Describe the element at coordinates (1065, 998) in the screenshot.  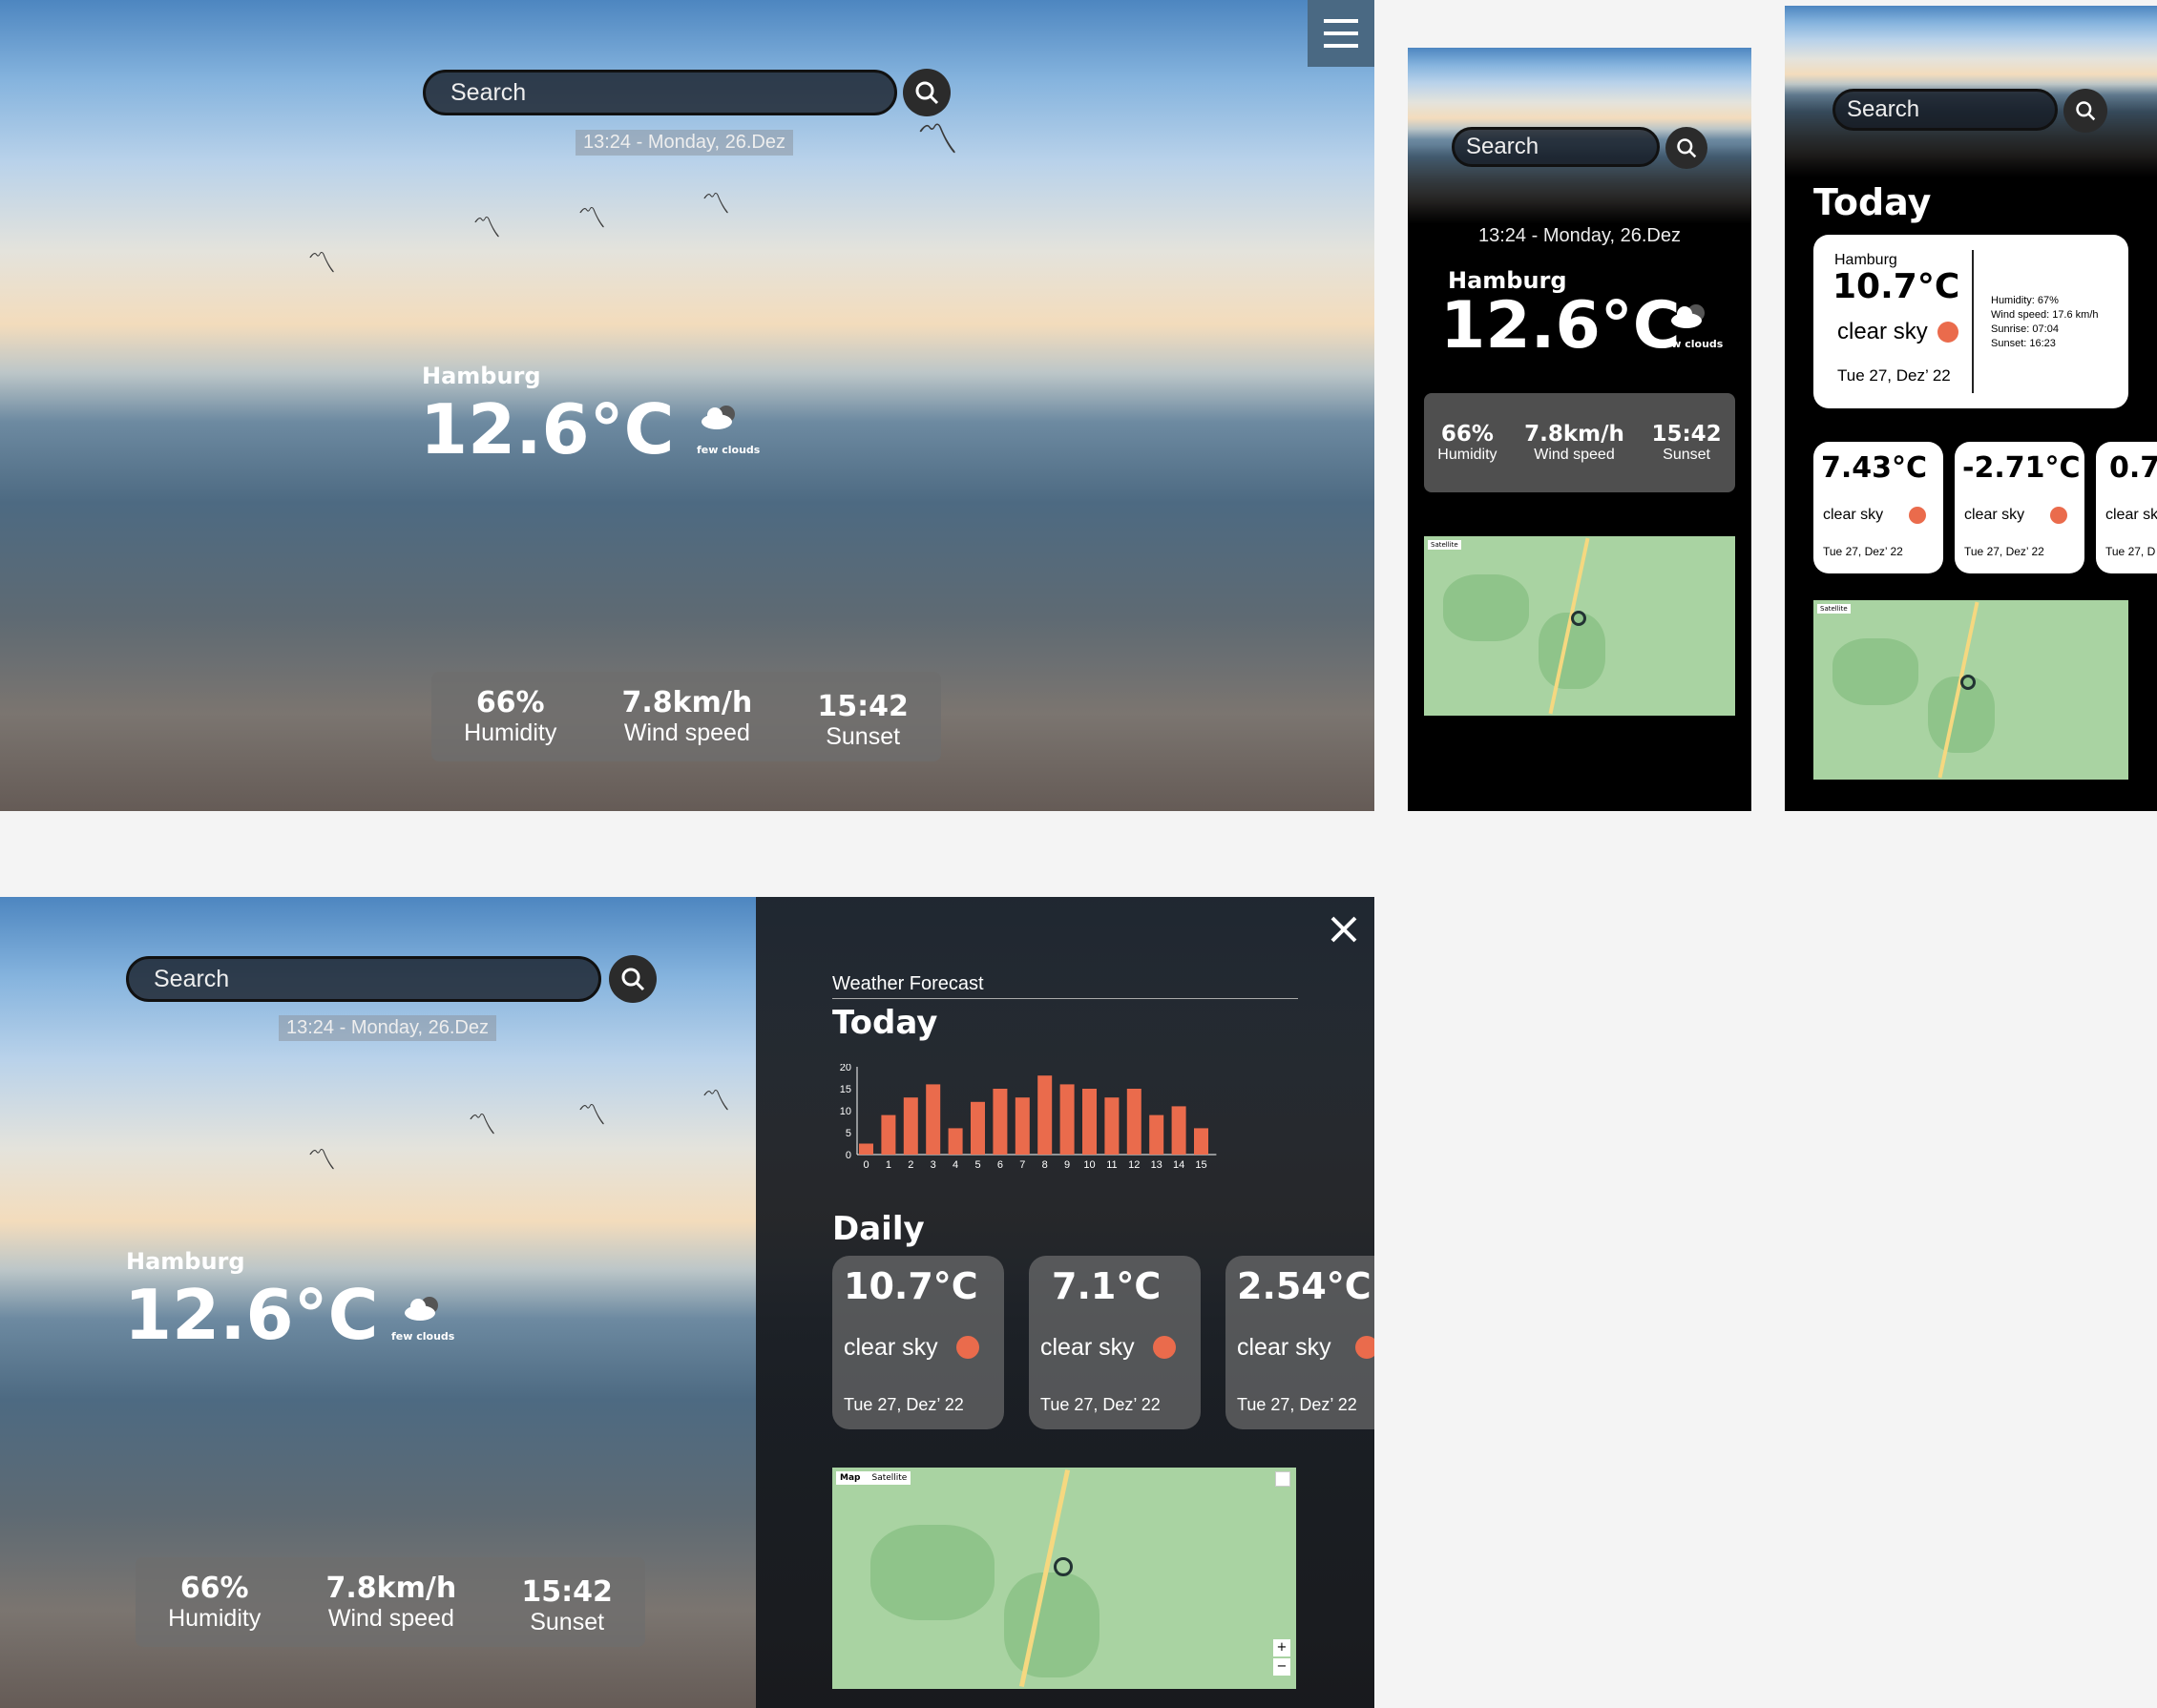
I see `title-underline` at that location.